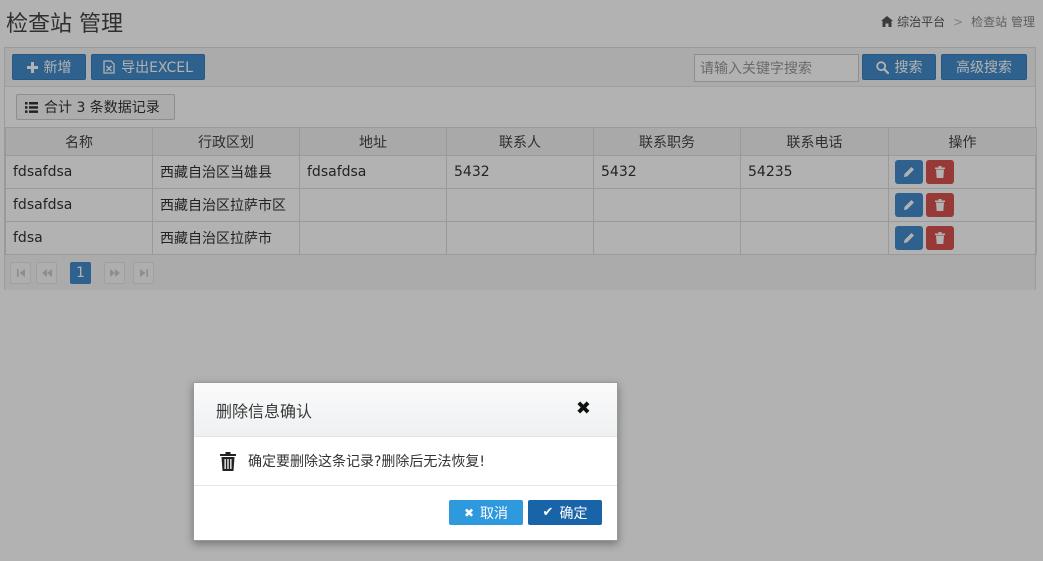 The image size is (1043, 561). What do you see at coordinates (228, 461) in the screenshot?
I see `trash-icon` at bounding box center [228, 461].